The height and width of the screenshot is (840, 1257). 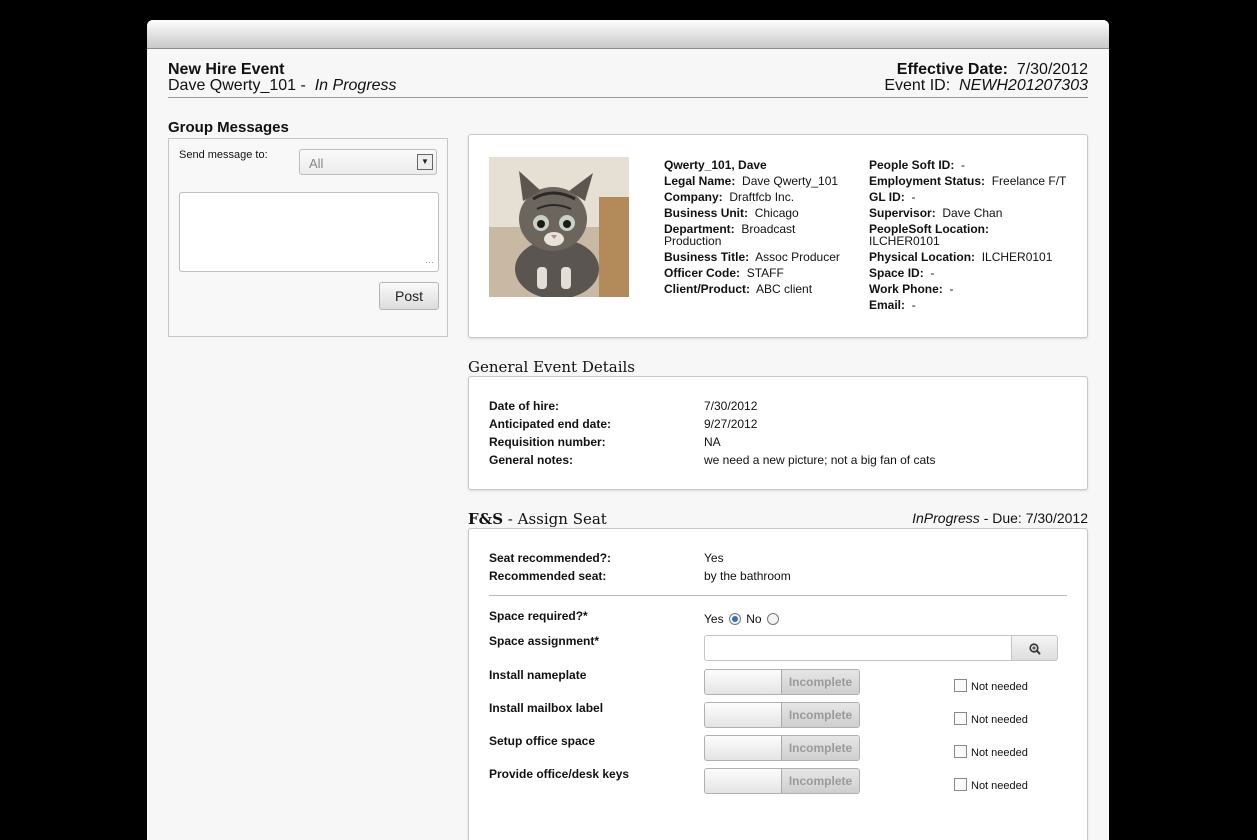 I want to click on recommended-seat-value: by the bathroom, so click(x=747, y=576).